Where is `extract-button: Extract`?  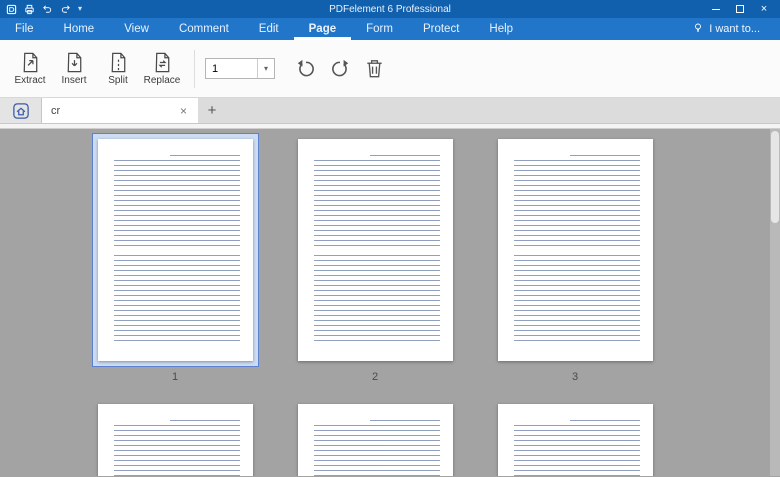 extract-button: Extract is located at coordinates (30, 68).